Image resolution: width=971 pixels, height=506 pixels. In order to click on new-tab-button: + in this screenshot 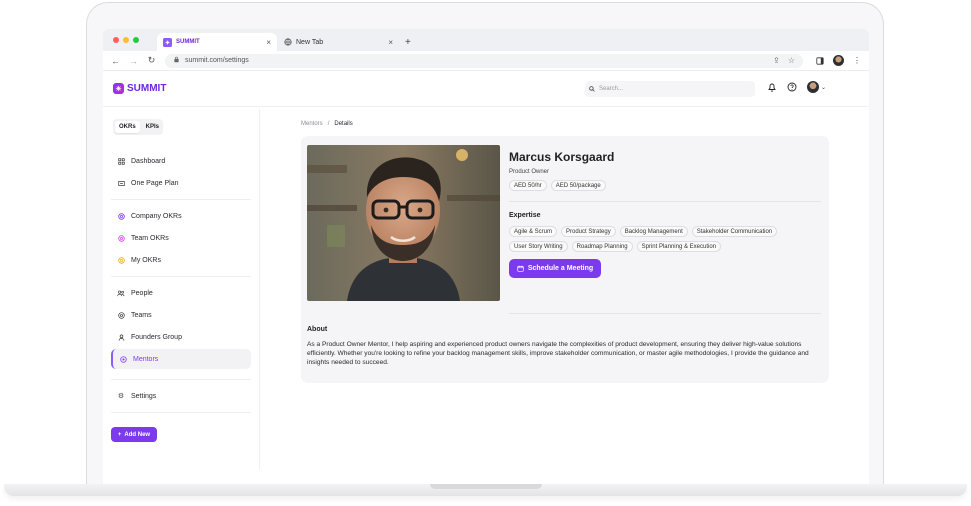, I will do `click(408, 44)`.